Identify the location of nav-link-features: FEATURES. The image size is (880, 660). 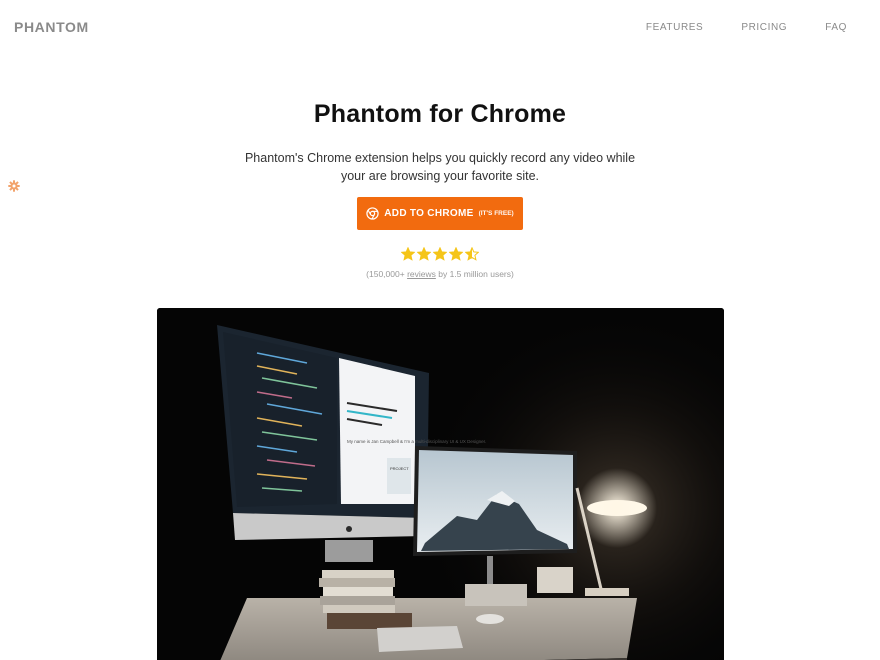
(674, 27).